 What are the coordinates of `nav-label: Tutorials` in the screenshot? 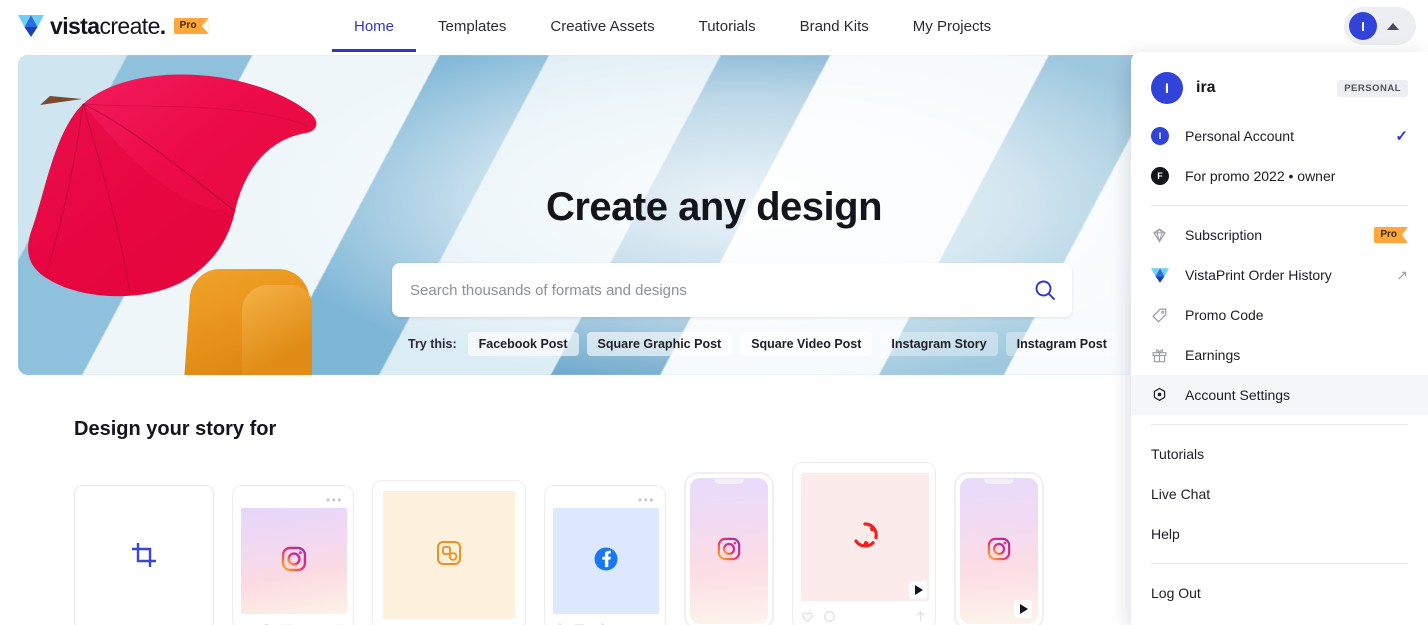 It's located at (727, 26).